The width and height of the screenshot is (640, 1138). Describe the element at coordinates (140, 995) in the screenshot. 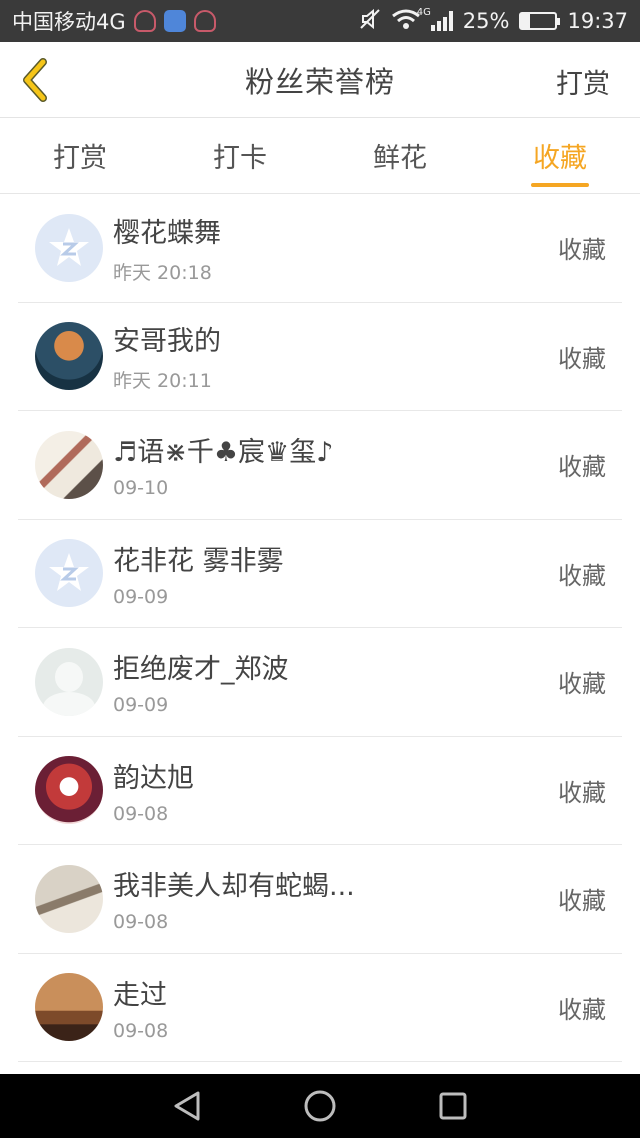

I see `fan-name: 走过` at that location.